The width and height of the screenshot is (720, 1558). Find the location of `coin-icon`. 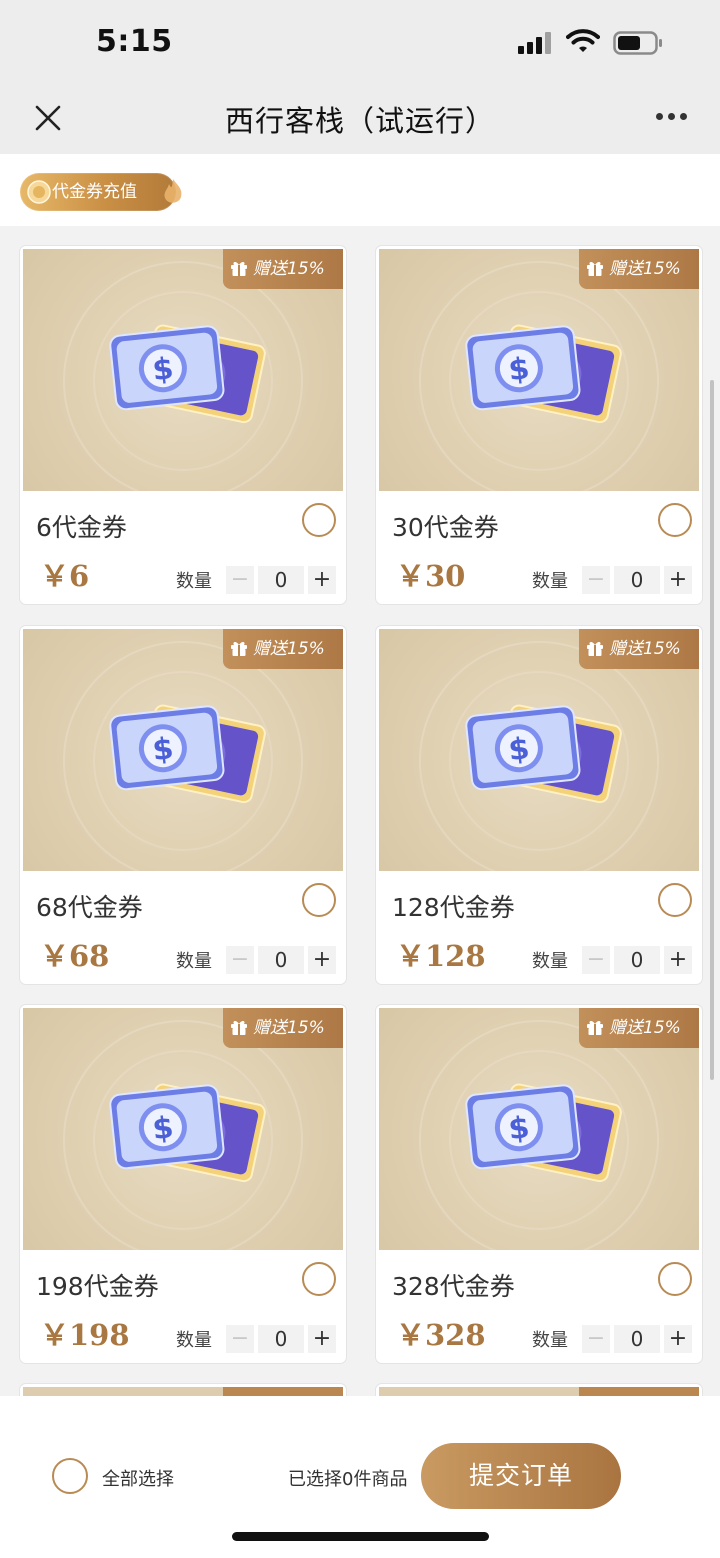

coin-icon is located at coordinates (39, 192).